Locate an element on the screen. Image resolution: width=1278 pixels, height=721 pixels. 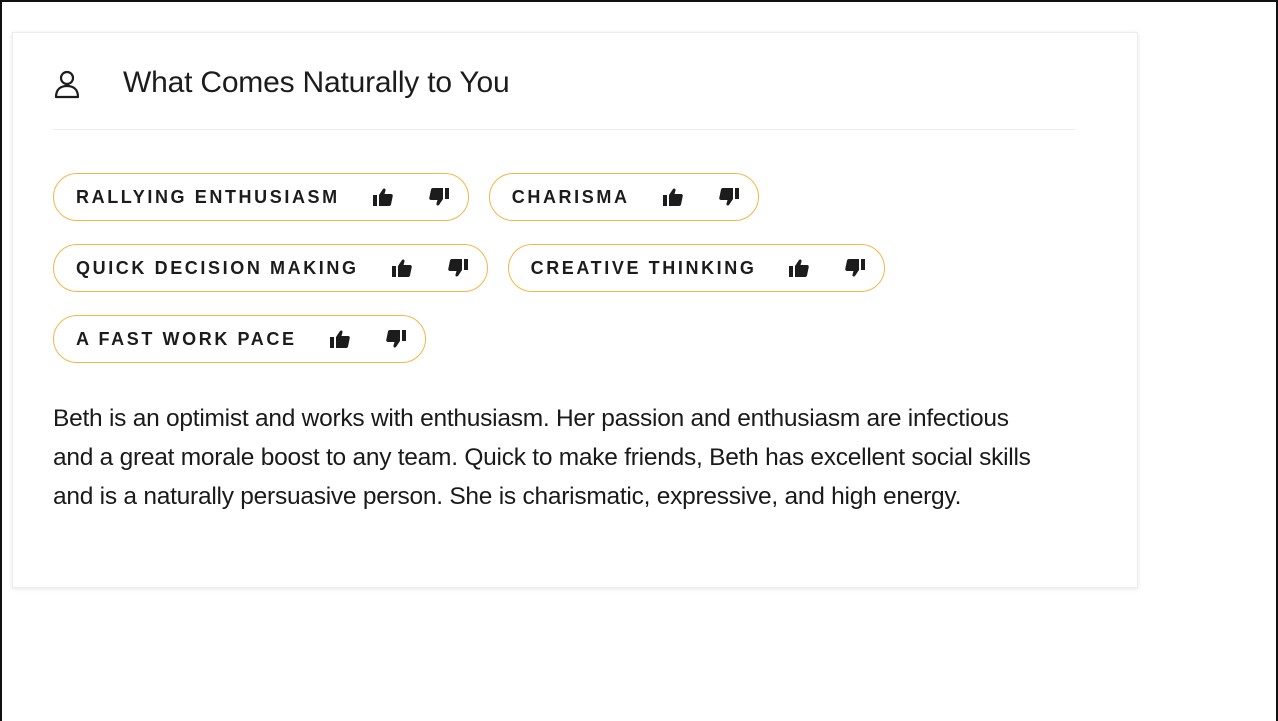
card-header: What Comes Naturally to You is located at coordinates (564, 96).